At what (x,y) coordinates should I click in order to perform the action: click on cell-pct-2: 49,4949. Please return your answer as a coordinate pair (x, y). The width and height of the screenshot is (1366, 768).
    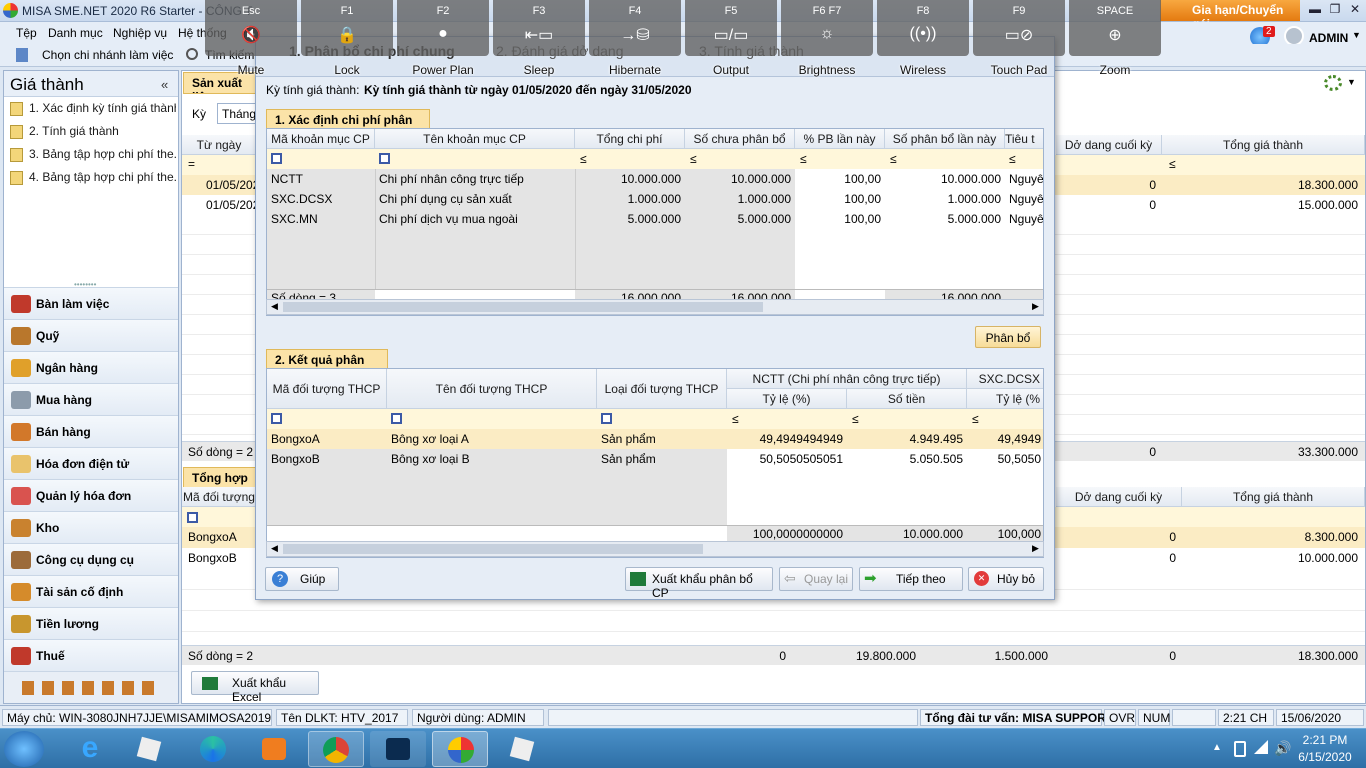
    Looking at the image, I should click on (1005, 439).